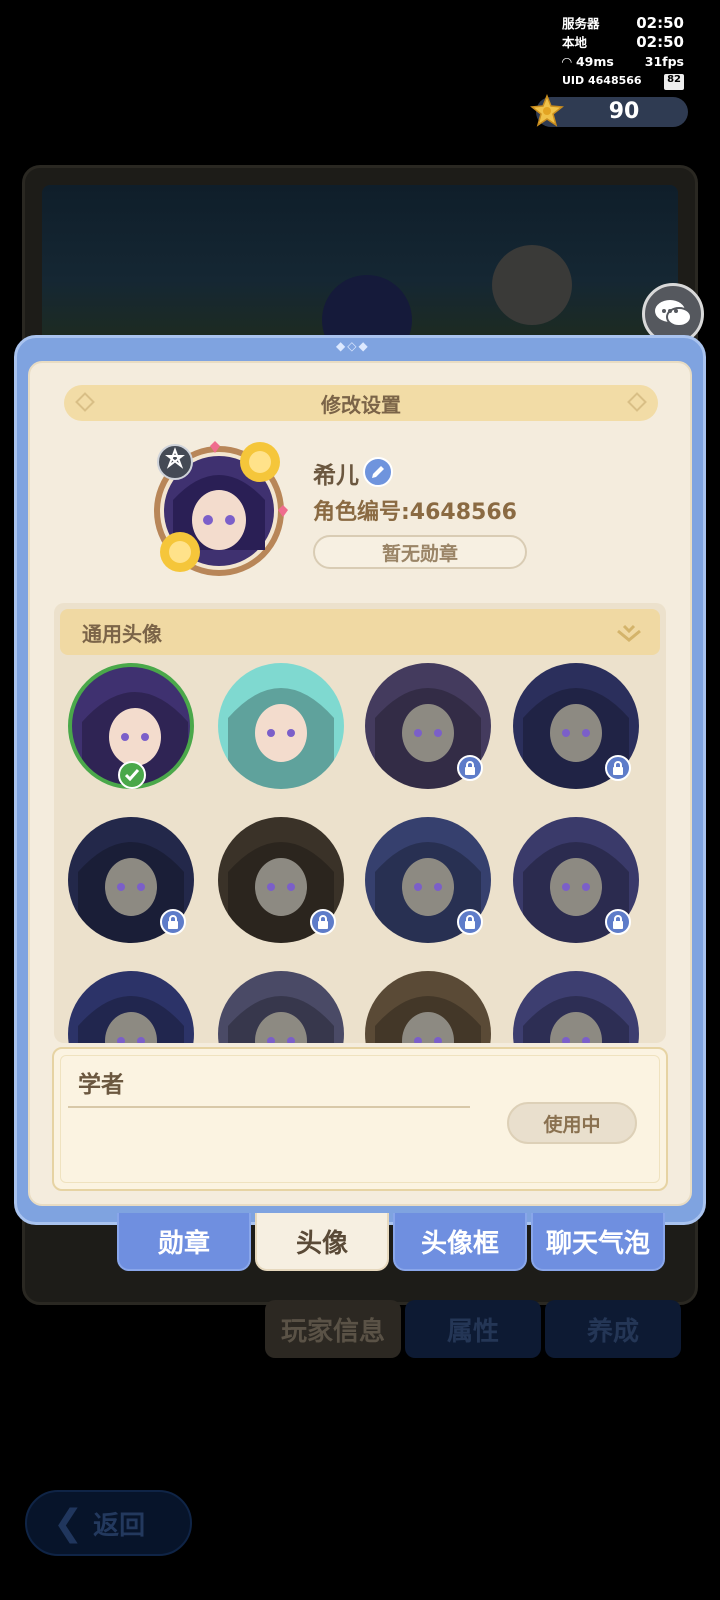 This screenshot has width=720, height=1600. I want to click on selected-avatar-name: 学者, so click(101, 1085).